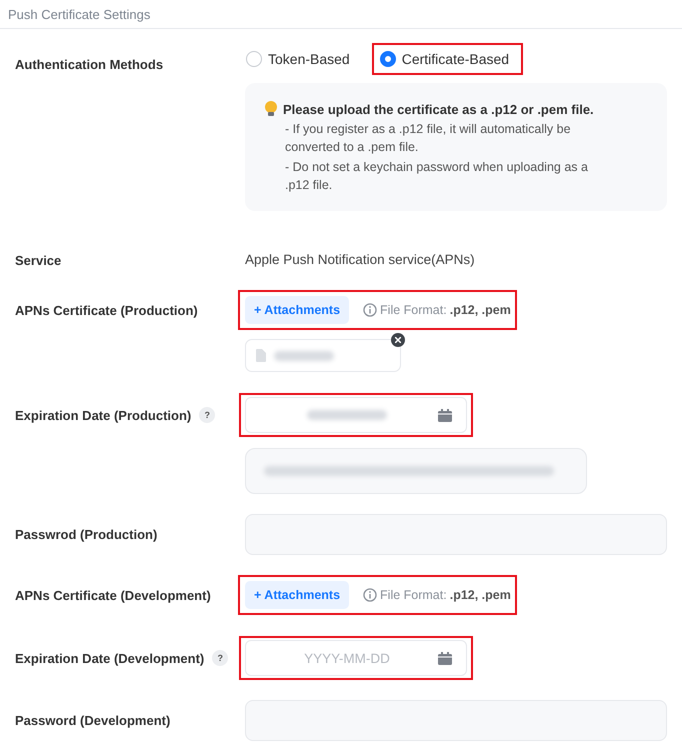 This screenshot has width=682, height=747. I want to click on file-icon, so click(261, 355).